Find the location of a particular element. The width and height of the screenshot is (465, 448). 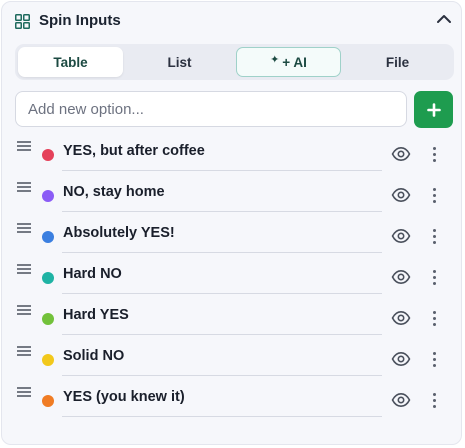

tab-ai: ✦ + AI is located at coordinates (288, 62).